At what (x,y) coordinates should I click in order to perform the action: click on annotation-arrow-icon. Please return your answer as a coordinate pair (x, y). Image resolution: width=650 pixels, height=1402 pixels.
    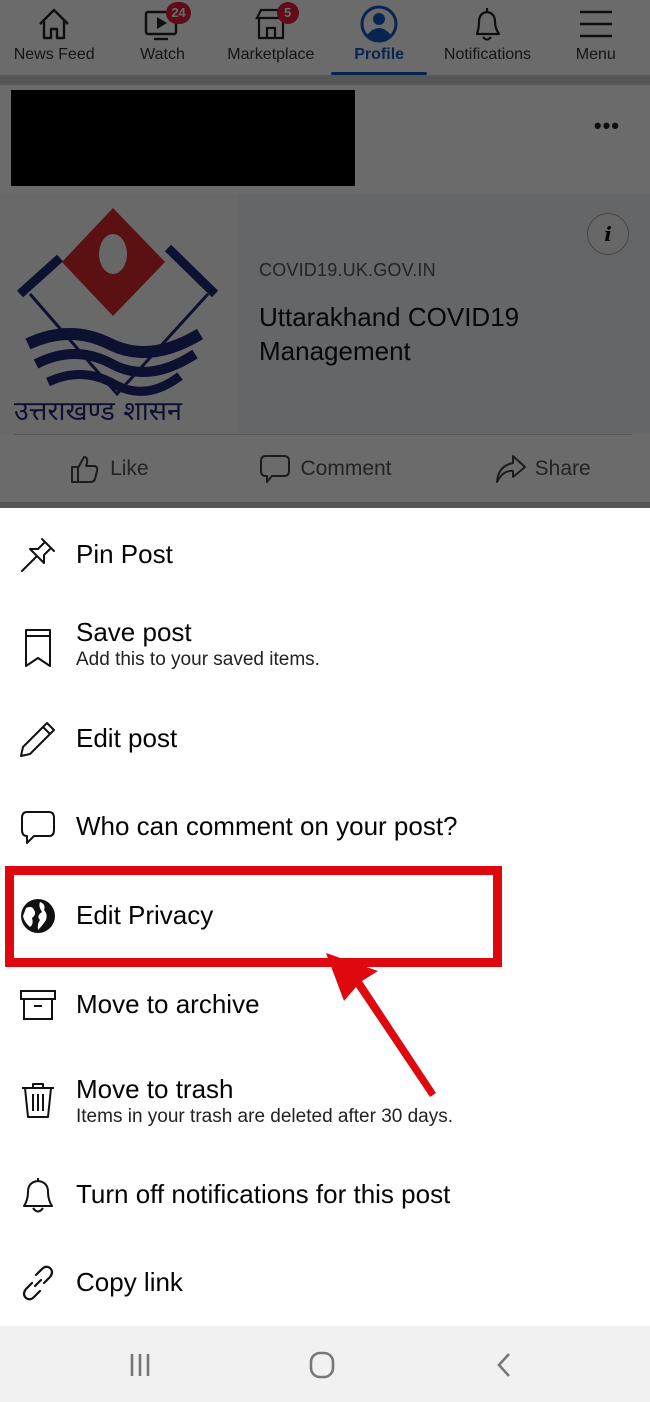
    Looking at the image, I should click on (381, 1025).